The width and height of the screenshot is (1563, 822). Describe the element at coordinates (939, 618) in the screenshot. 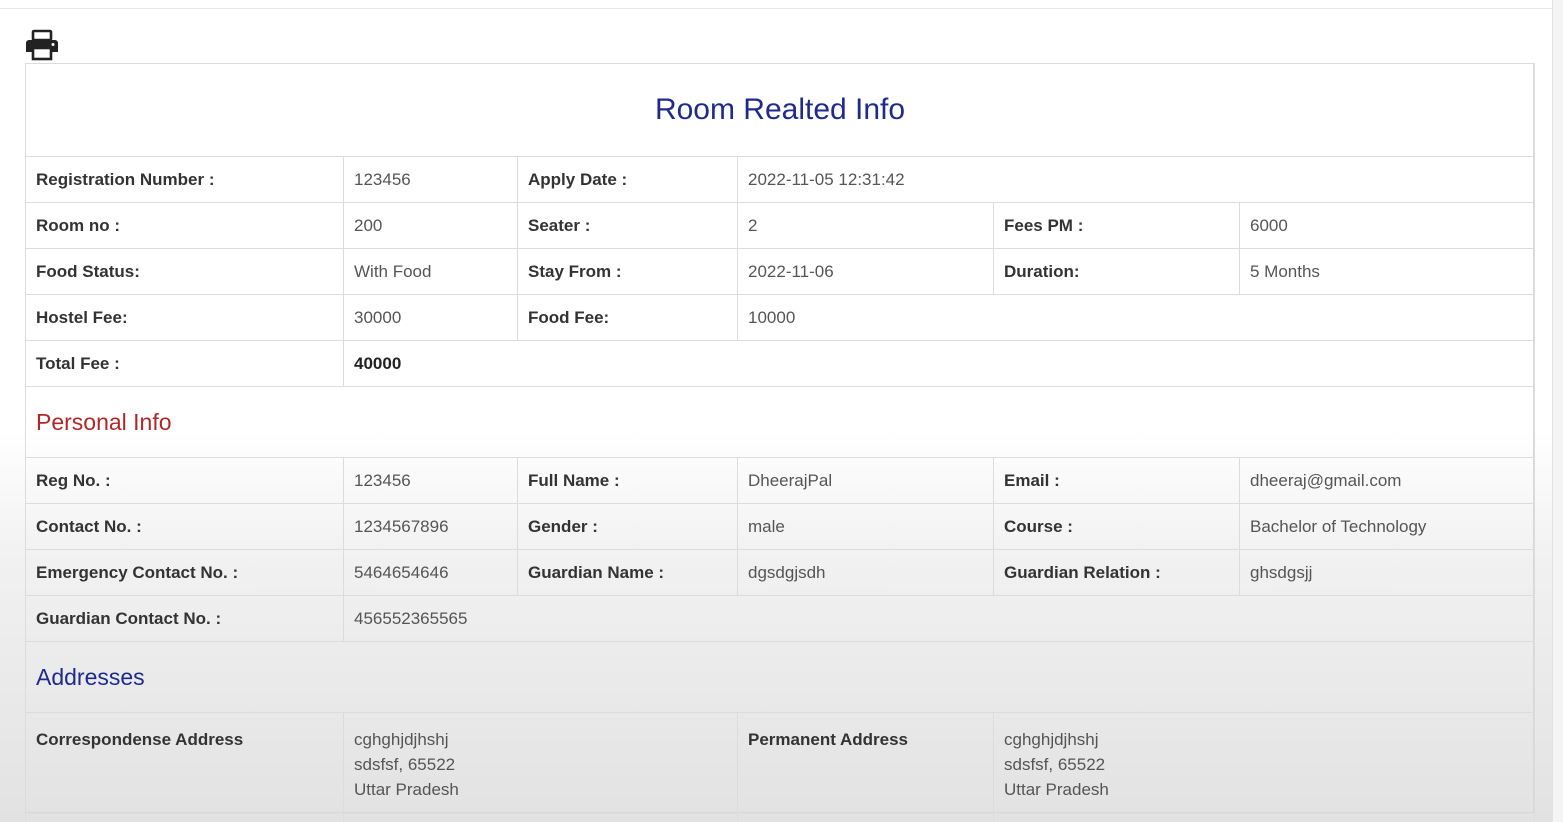

I see `guardian-contact-value: 456552365565` at that location.